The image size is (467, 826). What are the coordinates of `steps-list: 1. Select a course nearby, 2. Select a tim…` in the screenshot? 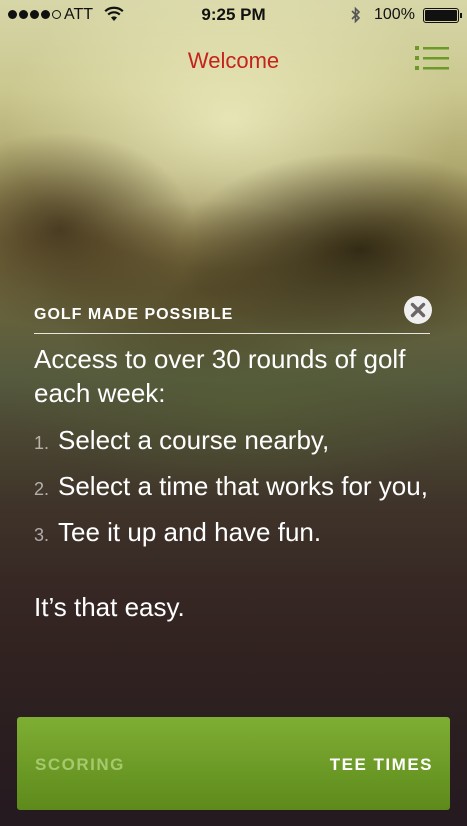 It's located at (231, 489).